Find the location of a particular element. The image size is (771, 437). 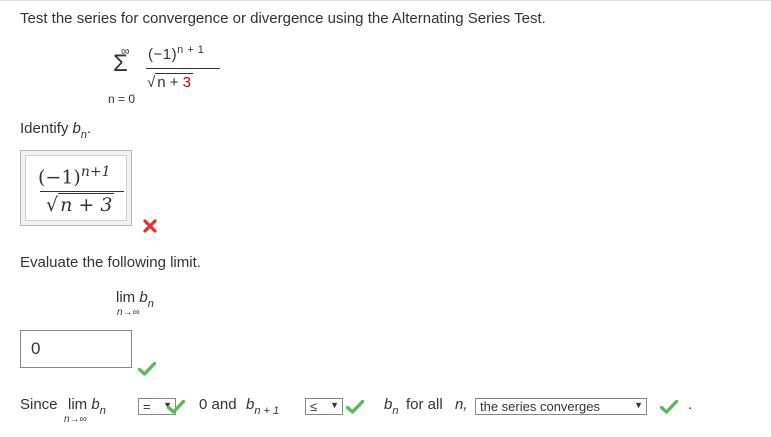

answer-numerator: (−1)n+1 is located at coordinates (74, 176).